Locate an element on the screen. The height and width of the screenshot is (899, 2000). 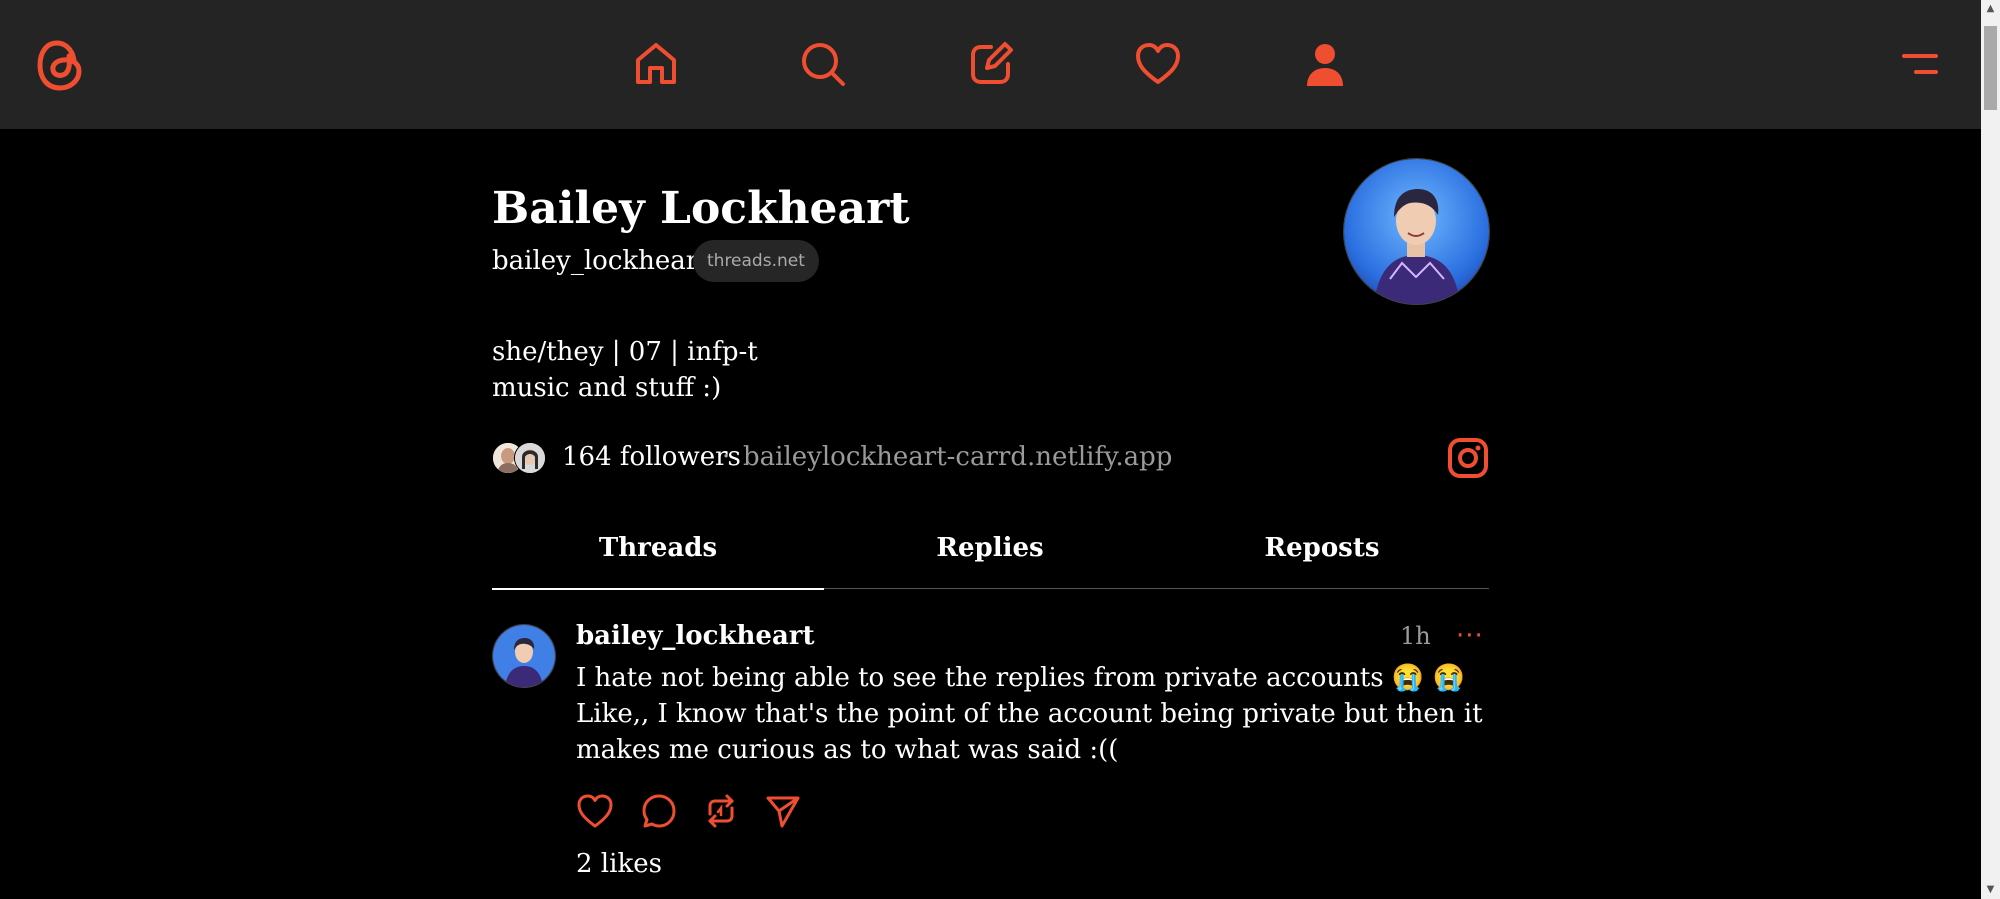
tab-replies: Replies is located at coordinates (990, 548).